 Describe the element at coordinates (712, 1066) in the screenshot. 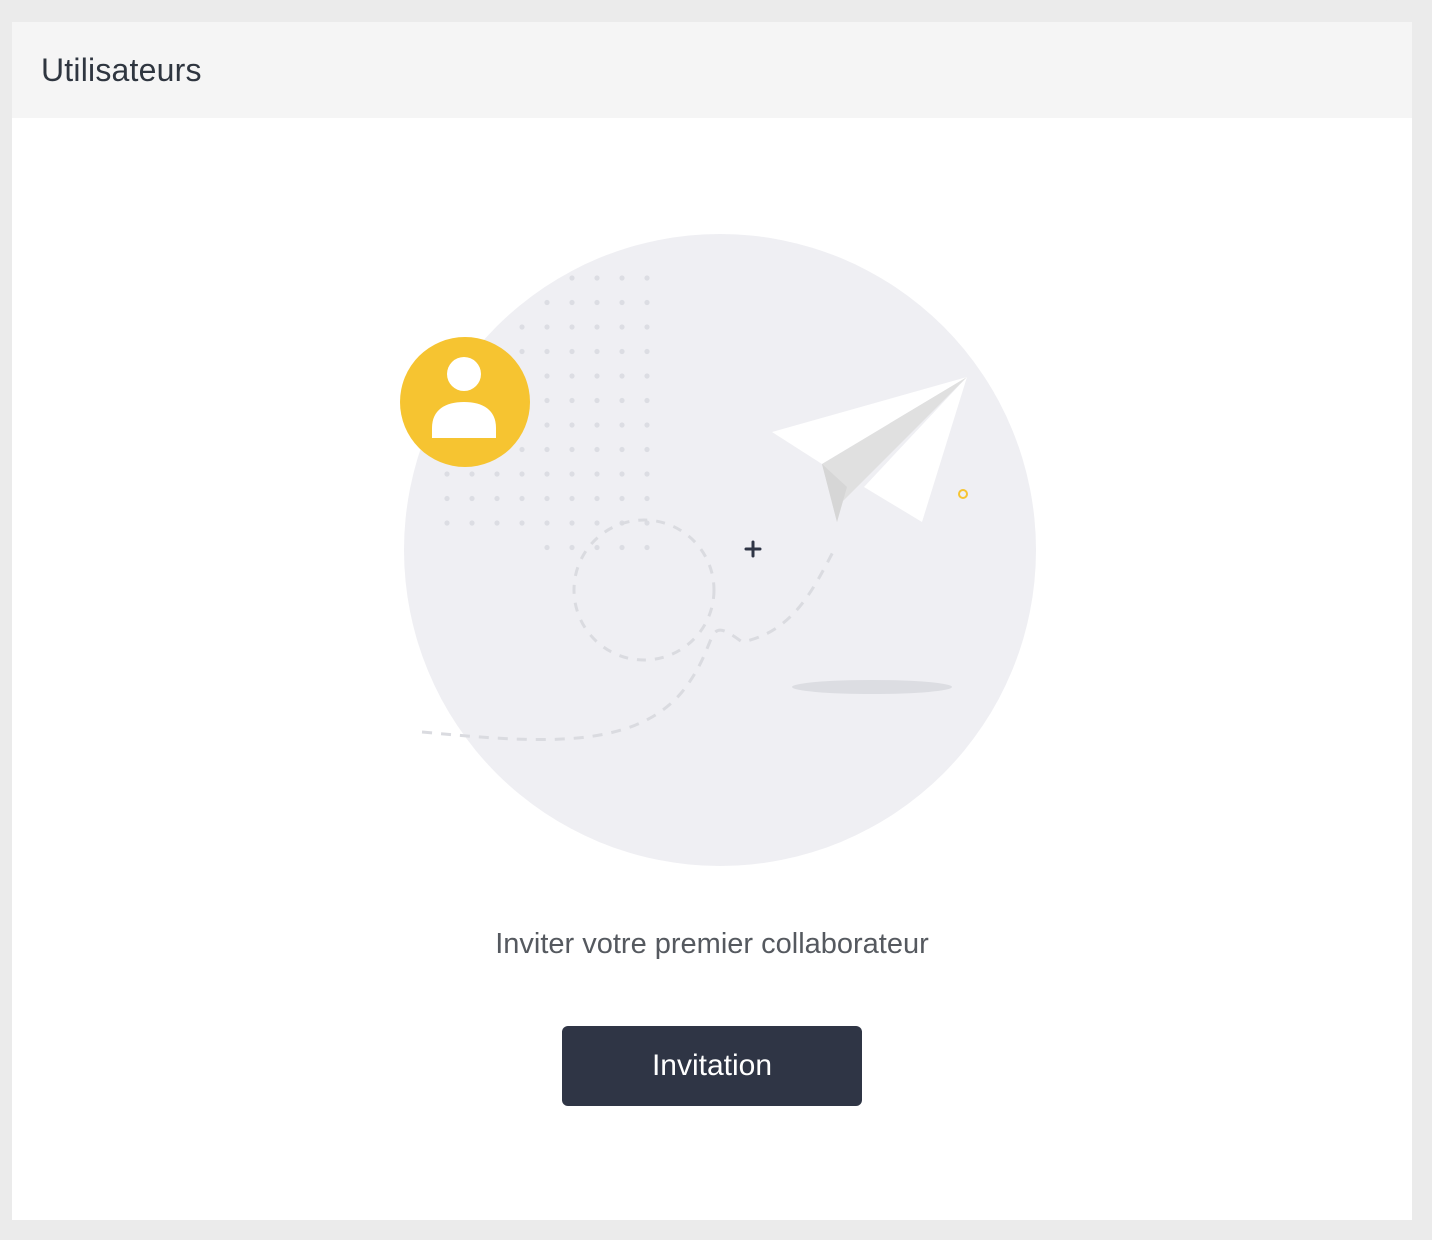

I see `invitation-button: Invitation` at that location.